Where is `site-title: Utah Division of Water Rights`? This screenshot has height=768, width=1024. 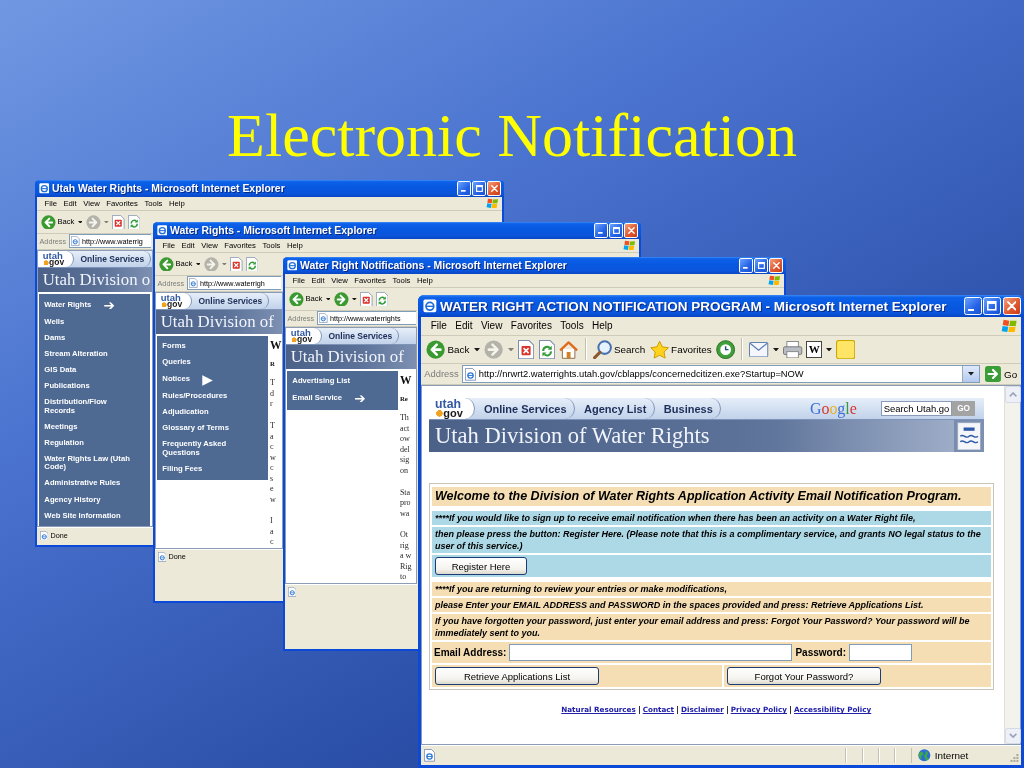 site-title: Utah Division of Water Rights is located at coordinates (572, 436).